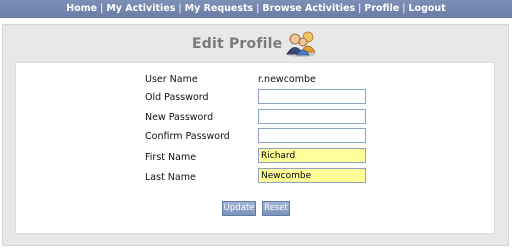  Describe the element at coordinates (301, 44) in the screenshot. I see `users-group-icon` at that location.